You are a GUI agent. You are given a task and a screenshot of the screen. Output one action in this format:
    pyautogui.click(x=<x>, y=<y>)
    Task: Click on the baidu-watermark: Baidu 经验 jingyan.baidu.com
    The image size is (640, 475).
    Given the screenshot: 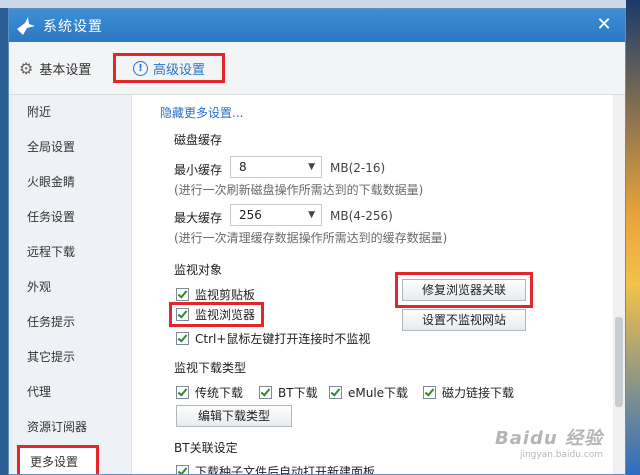 What is the action you would take?
    pyautogui.click(x=549, y=442)
    